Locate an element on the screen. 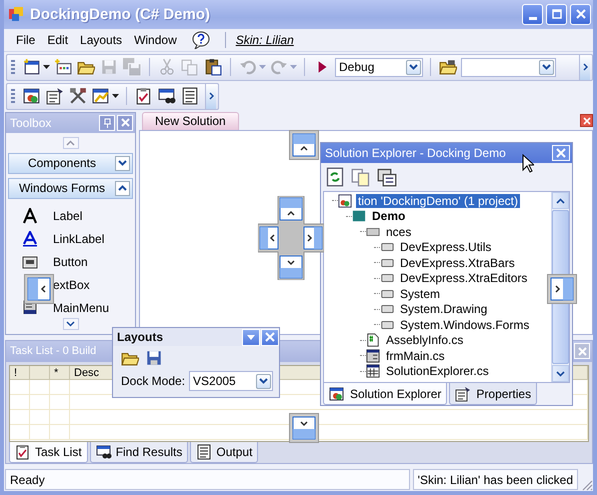 This screenshot has width=597, height=495. code-file-icon is located at coordinates (373, 340).